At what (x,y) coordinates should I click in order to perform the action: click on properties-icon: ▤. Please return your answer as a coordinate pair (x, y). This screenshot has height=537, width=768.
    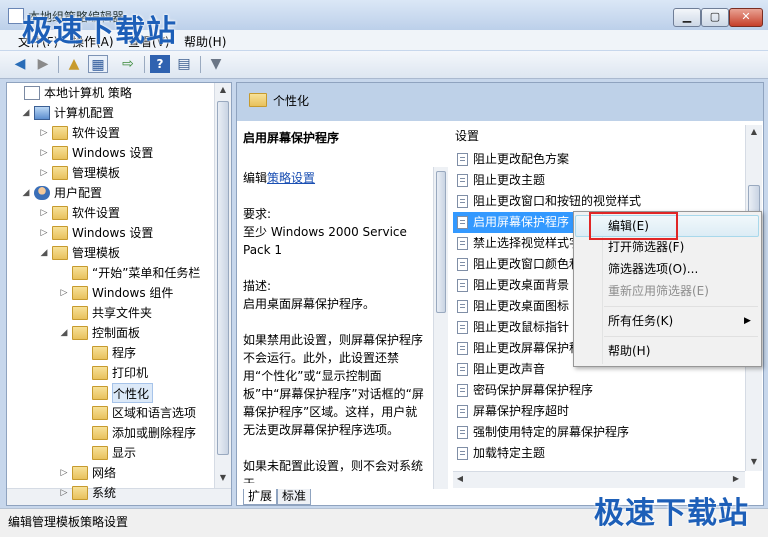
    Looking at the image, I should click on (184, 64).